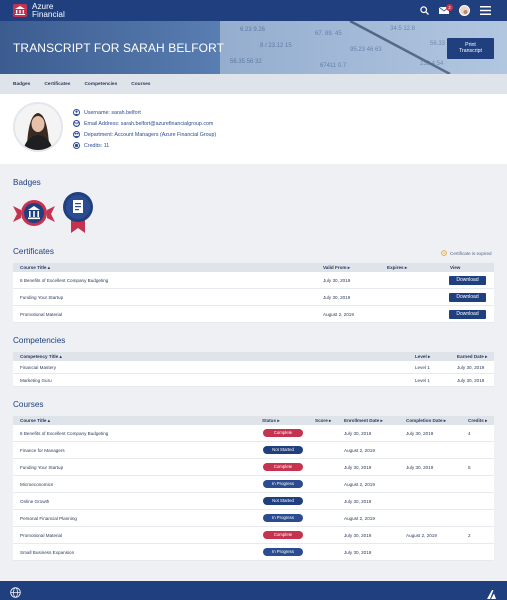 The width and height of the screenshot is (507, 600). What do you see at coordinates (253, 10) in the screenshot?
I see `top-bar: Azure Financial 2` at bounding box center [253, 10].